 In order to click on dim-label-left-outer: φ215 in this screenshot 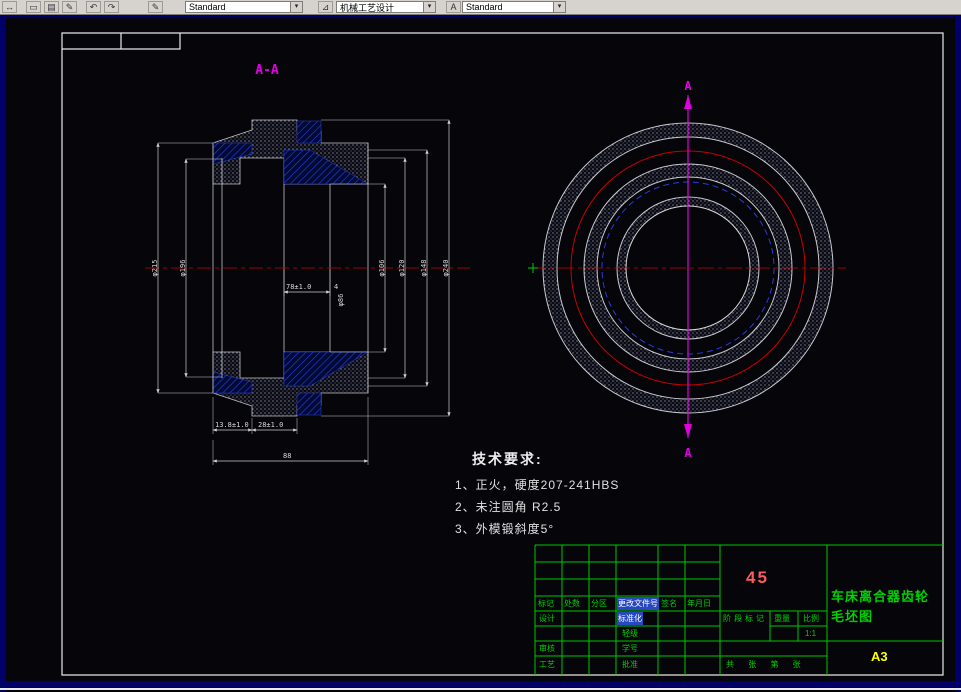, I will do `click(155, 268)`.